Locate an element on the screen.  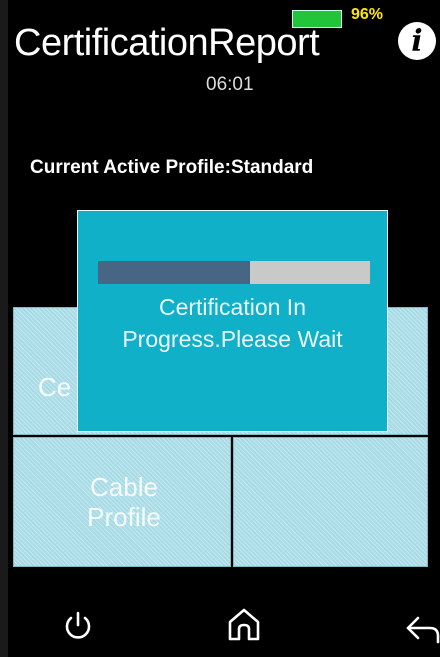
progress-bar-fill is located at coordinates (174, 272).